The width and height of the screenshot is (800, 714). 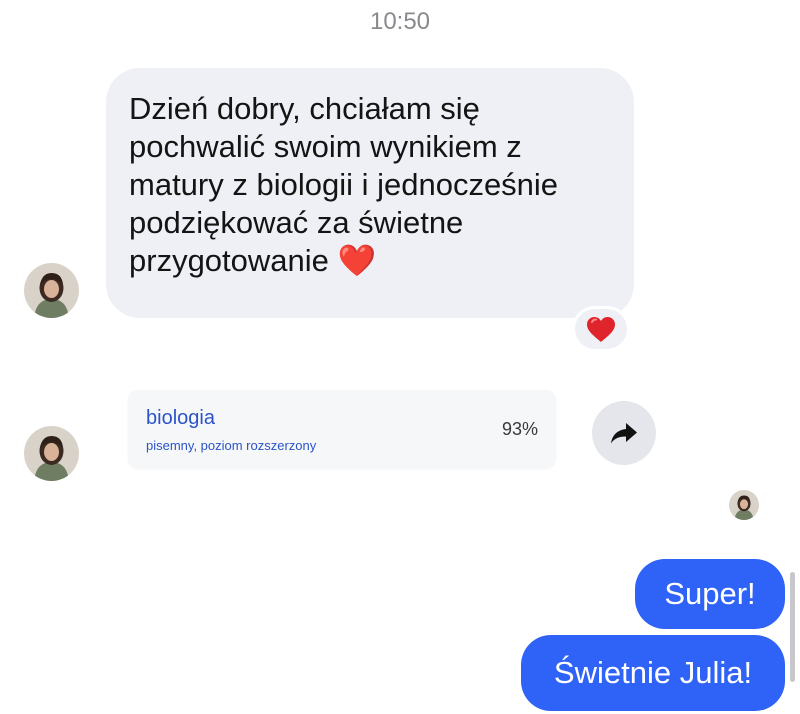 I want to click on heart-icon, so click(x=601, y=329).